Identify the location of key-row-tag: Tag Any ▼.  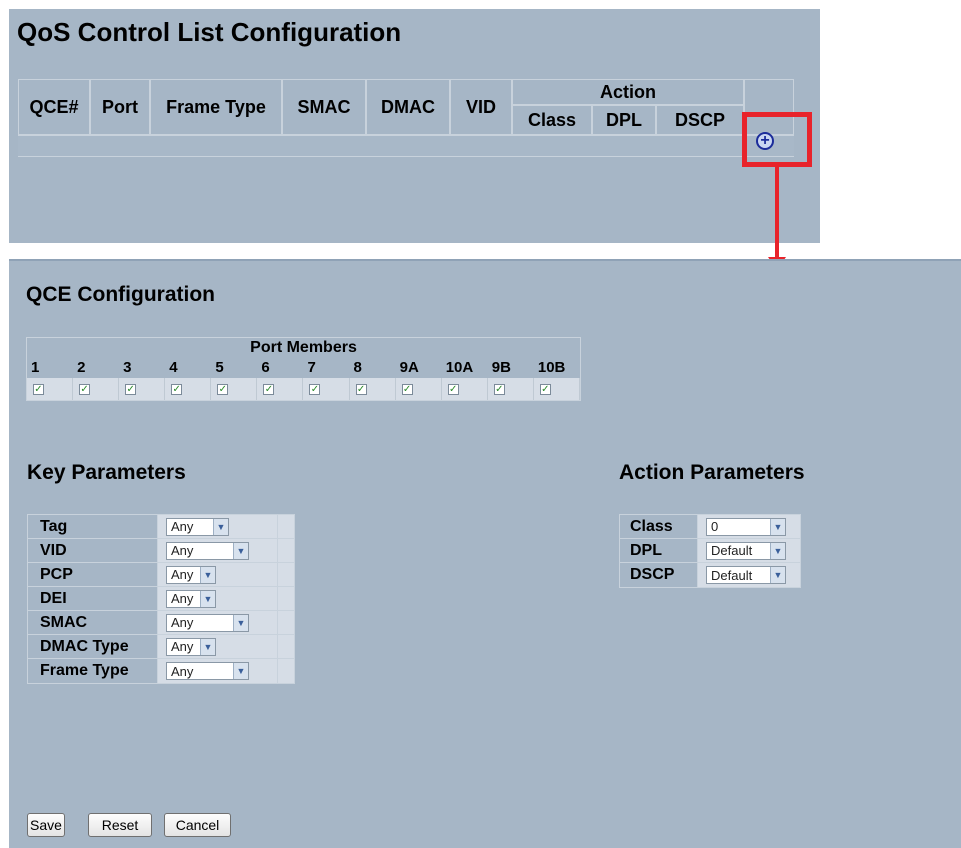
(161, 527).